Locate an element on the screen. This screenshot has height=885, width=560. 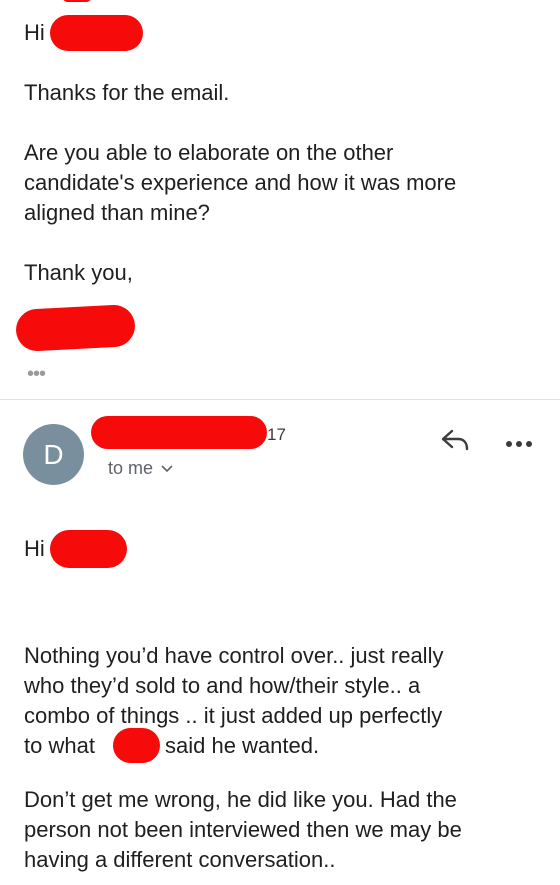
avatar: D is located at coordinates (53, 454).